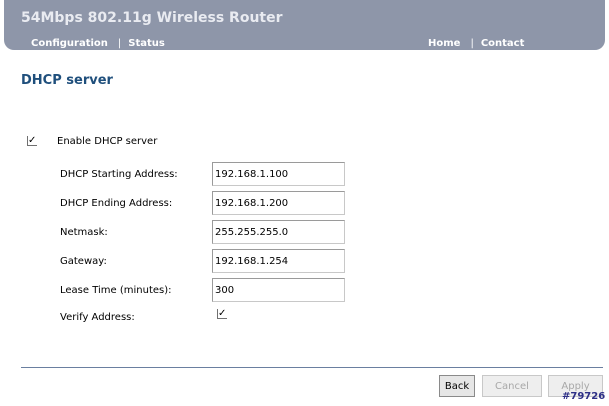  Describe the element at coordinates (278, 203) in the screenshot. I see `dhcp-end-input` at that location.